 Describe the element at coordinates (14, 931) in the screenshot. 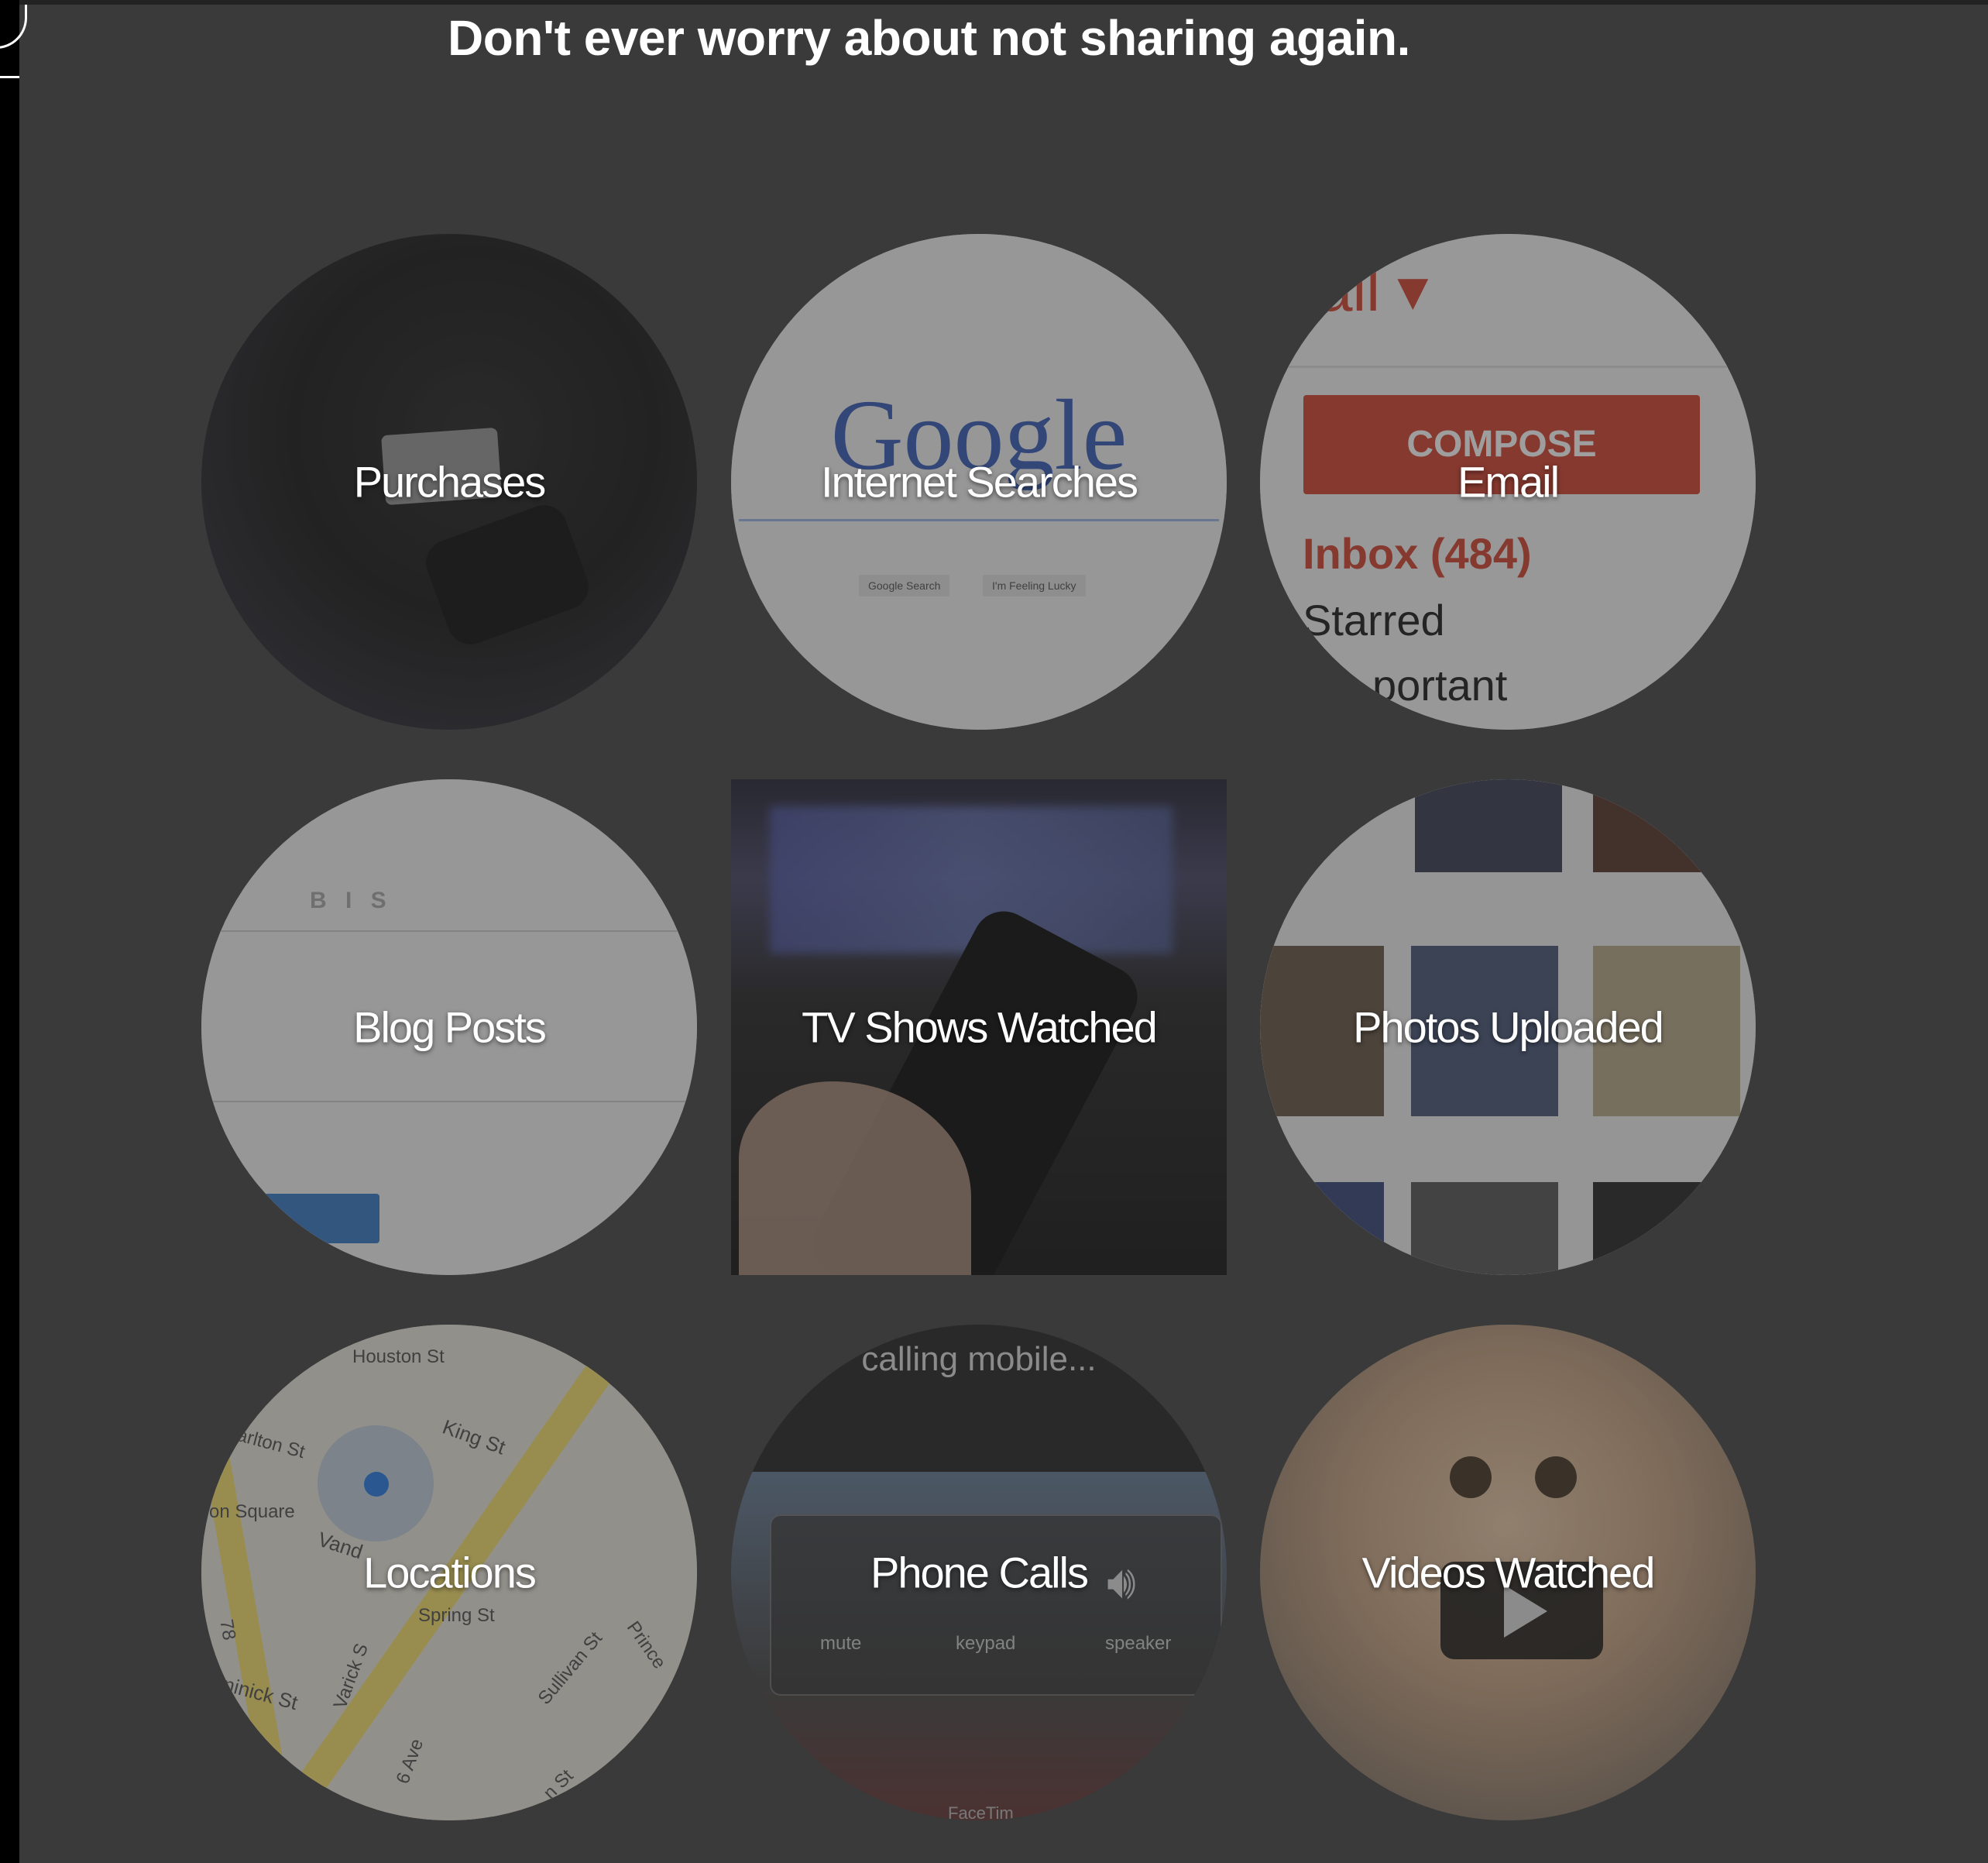

I see `left-edge-bar` at that location.